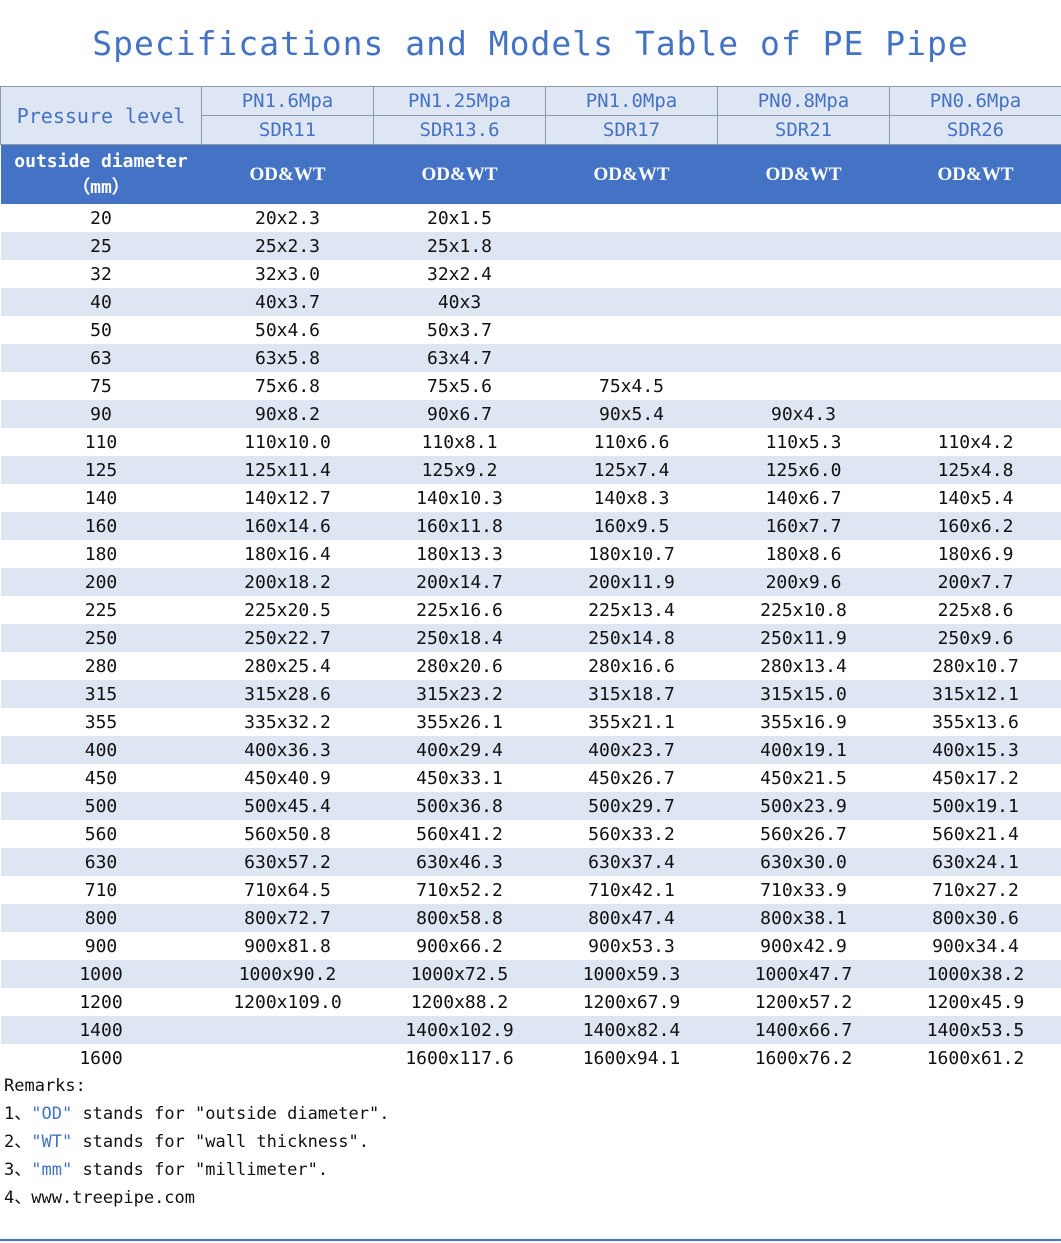 The height and width of the screenshot is (1243, 1061). I want to click on remark-item: 4、www.treepipe.com, so click(196, 1198).